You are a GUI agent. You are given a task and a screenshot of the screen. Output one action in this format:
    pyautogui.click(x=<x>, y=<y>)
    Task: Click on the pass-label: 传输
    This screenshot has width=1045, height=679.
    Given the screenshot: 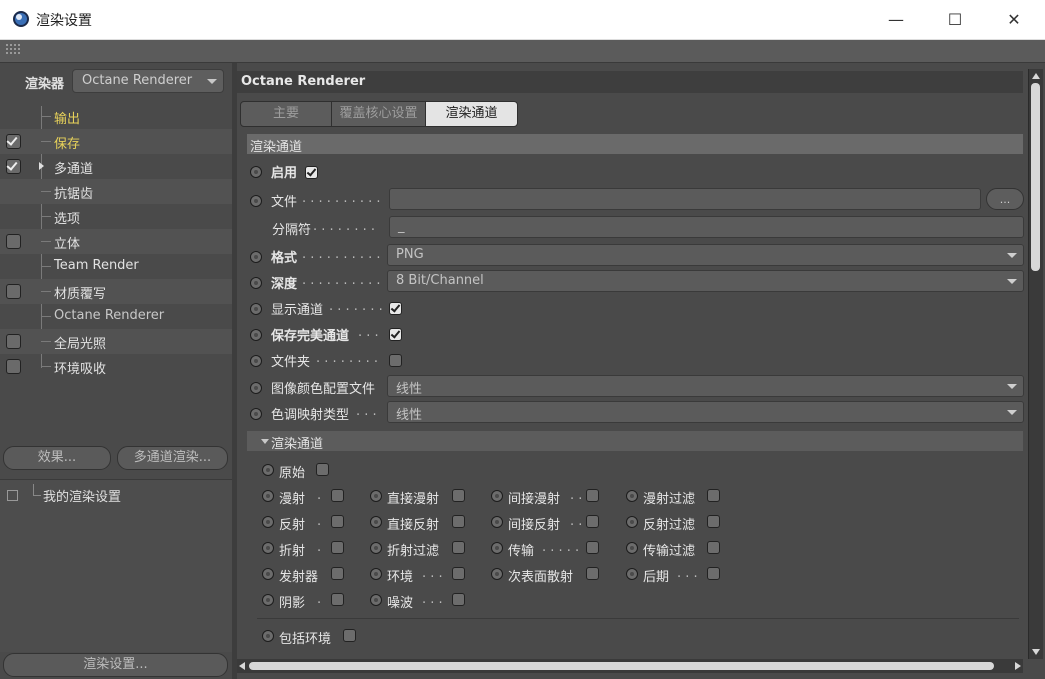 What is the action you would take?
    pyautogui.click(x=521, y=551)
    